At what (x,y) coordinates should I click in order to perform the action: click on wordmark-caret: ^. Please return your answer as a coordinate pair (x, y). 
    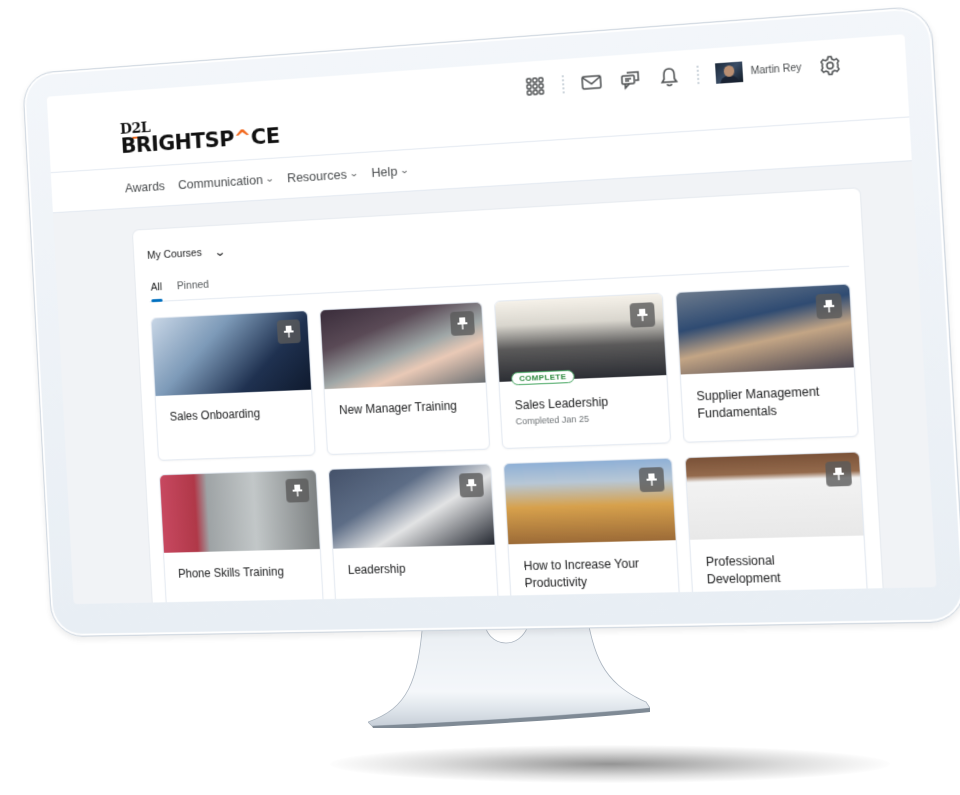
    Looking at the image, I should click on (242, 138).